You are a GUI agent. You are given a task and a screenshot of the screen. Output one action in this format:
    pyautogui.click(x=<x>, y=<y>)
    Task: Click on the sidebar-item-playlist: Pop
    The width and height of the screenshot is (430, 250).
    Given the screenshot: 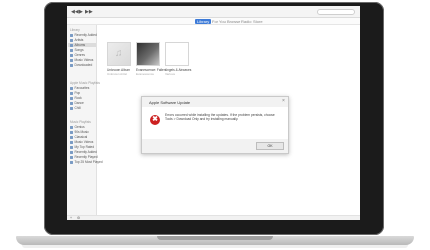 What is the action you would take?
    pyautogui.click(x=75, y=93)
    